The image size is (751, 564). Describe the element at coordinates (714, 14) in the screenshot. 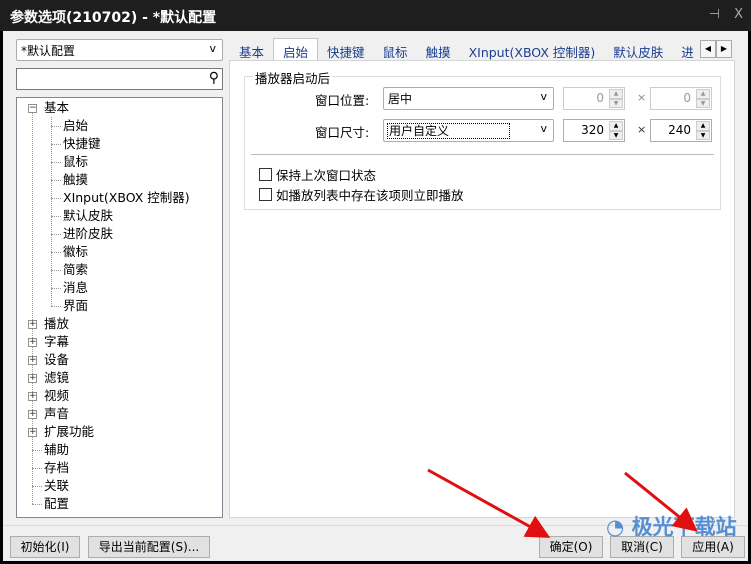

I see `pin-icon: ⊣` at that location.